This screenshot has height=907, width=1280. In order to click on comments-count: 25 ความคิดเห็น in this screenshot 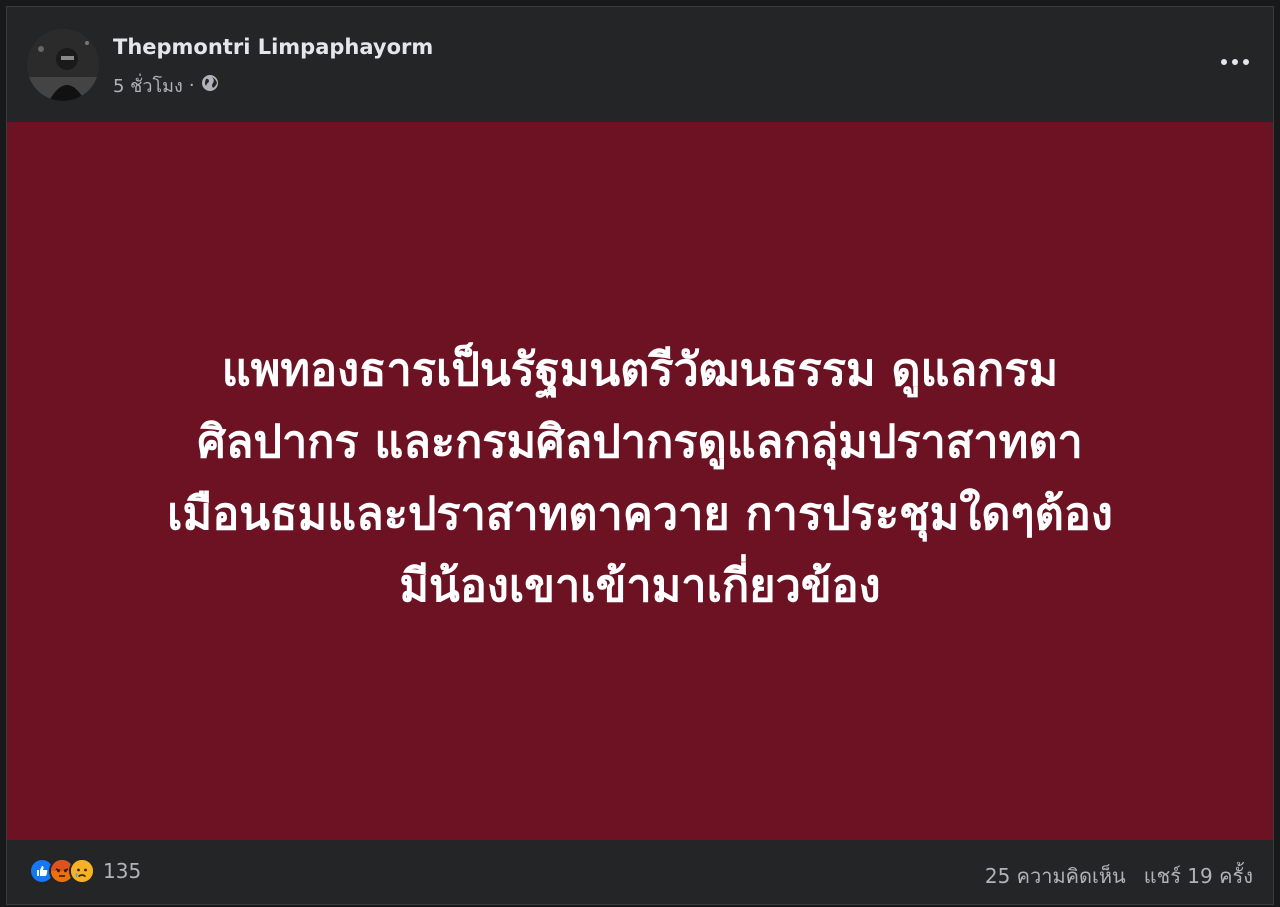, I will do `click(1055, 876)`.